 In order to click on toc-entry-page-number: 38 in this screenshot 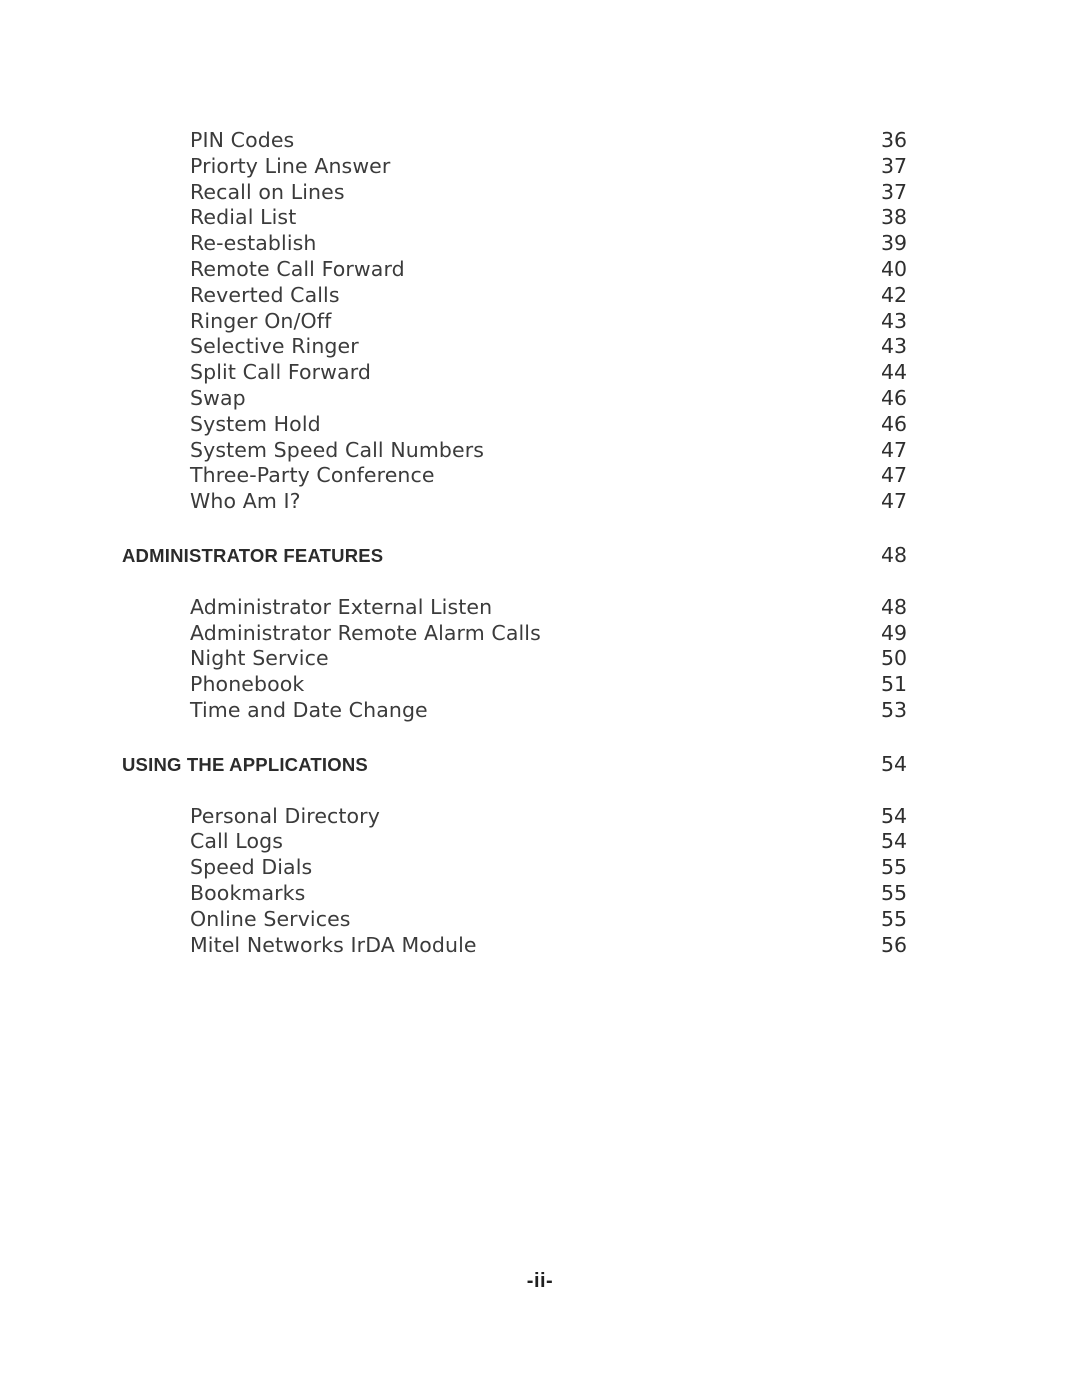, I will do `click(894, 217)`.